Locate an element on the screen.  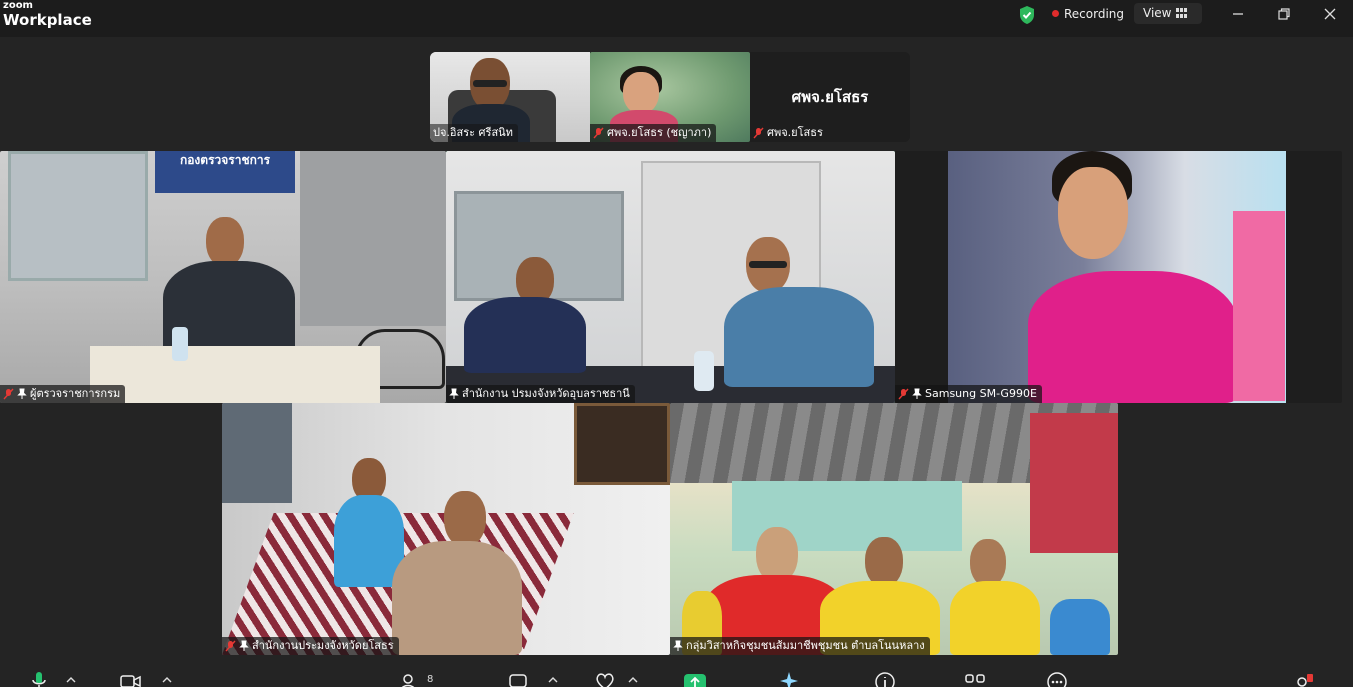
share-screen-button is located at coordinates (695, 678).